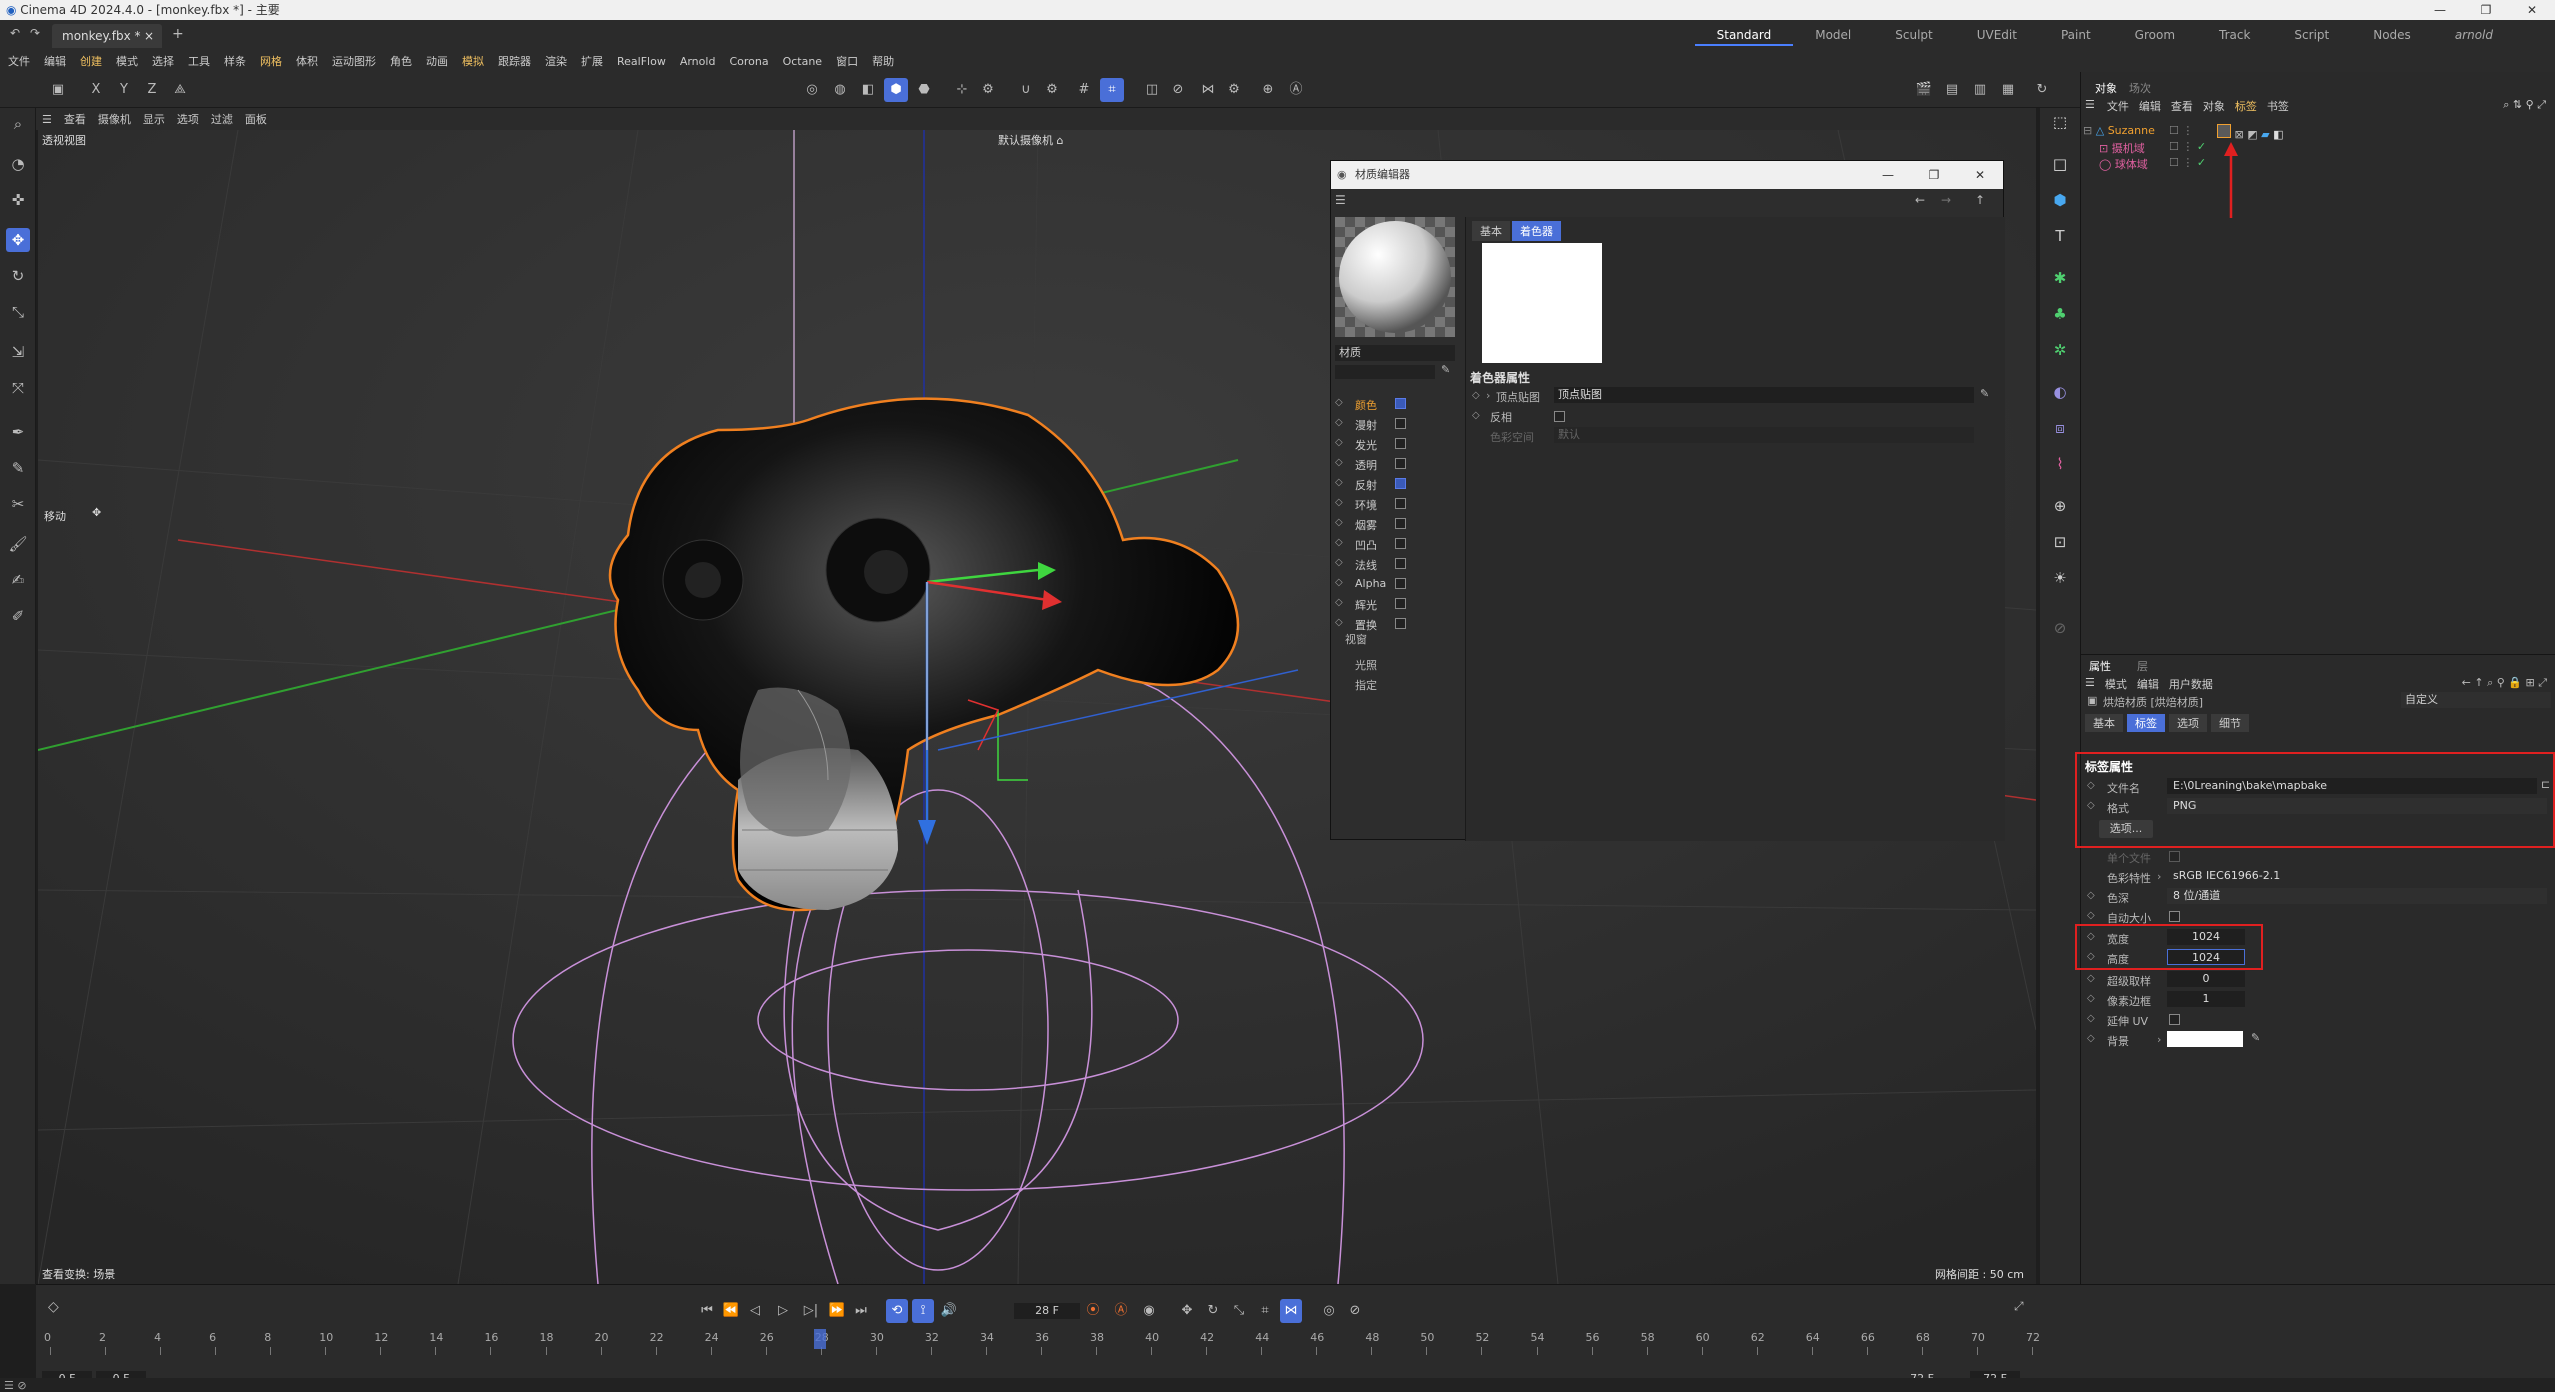 The width and height of the screenshot is (2555, 1392). I want to click on spline-pen-icon: ✒, so click(18, 432).